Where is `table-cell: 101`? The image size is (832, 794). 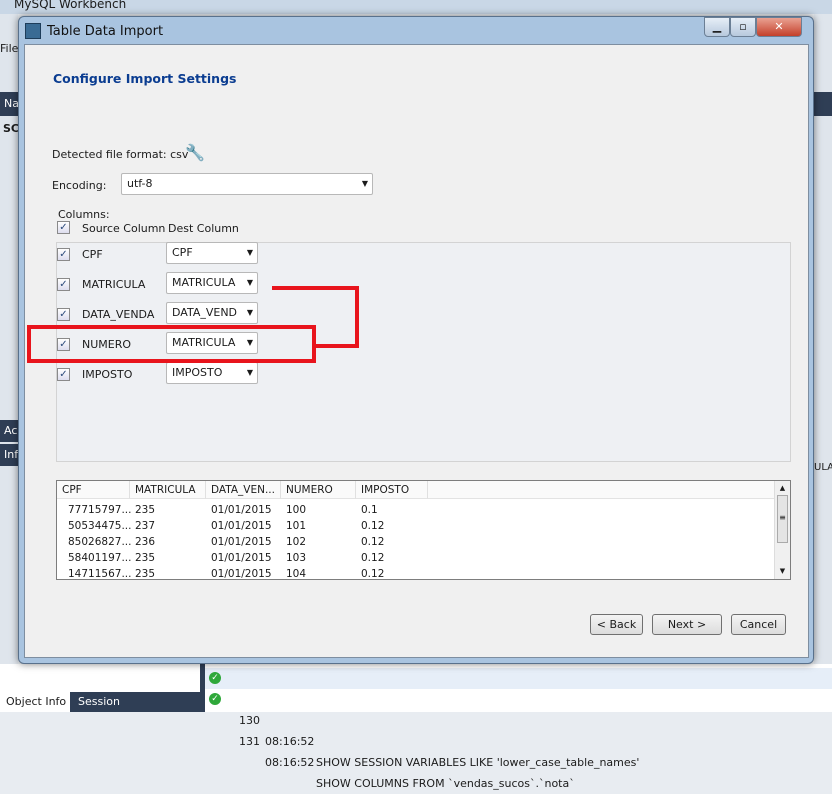
table-cell: 101 is located at coordinates (296, 526).